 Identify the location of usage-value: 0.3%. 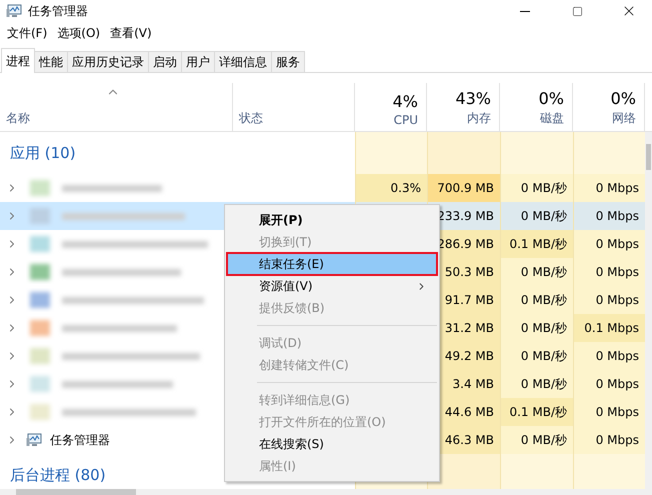
(391, 188).